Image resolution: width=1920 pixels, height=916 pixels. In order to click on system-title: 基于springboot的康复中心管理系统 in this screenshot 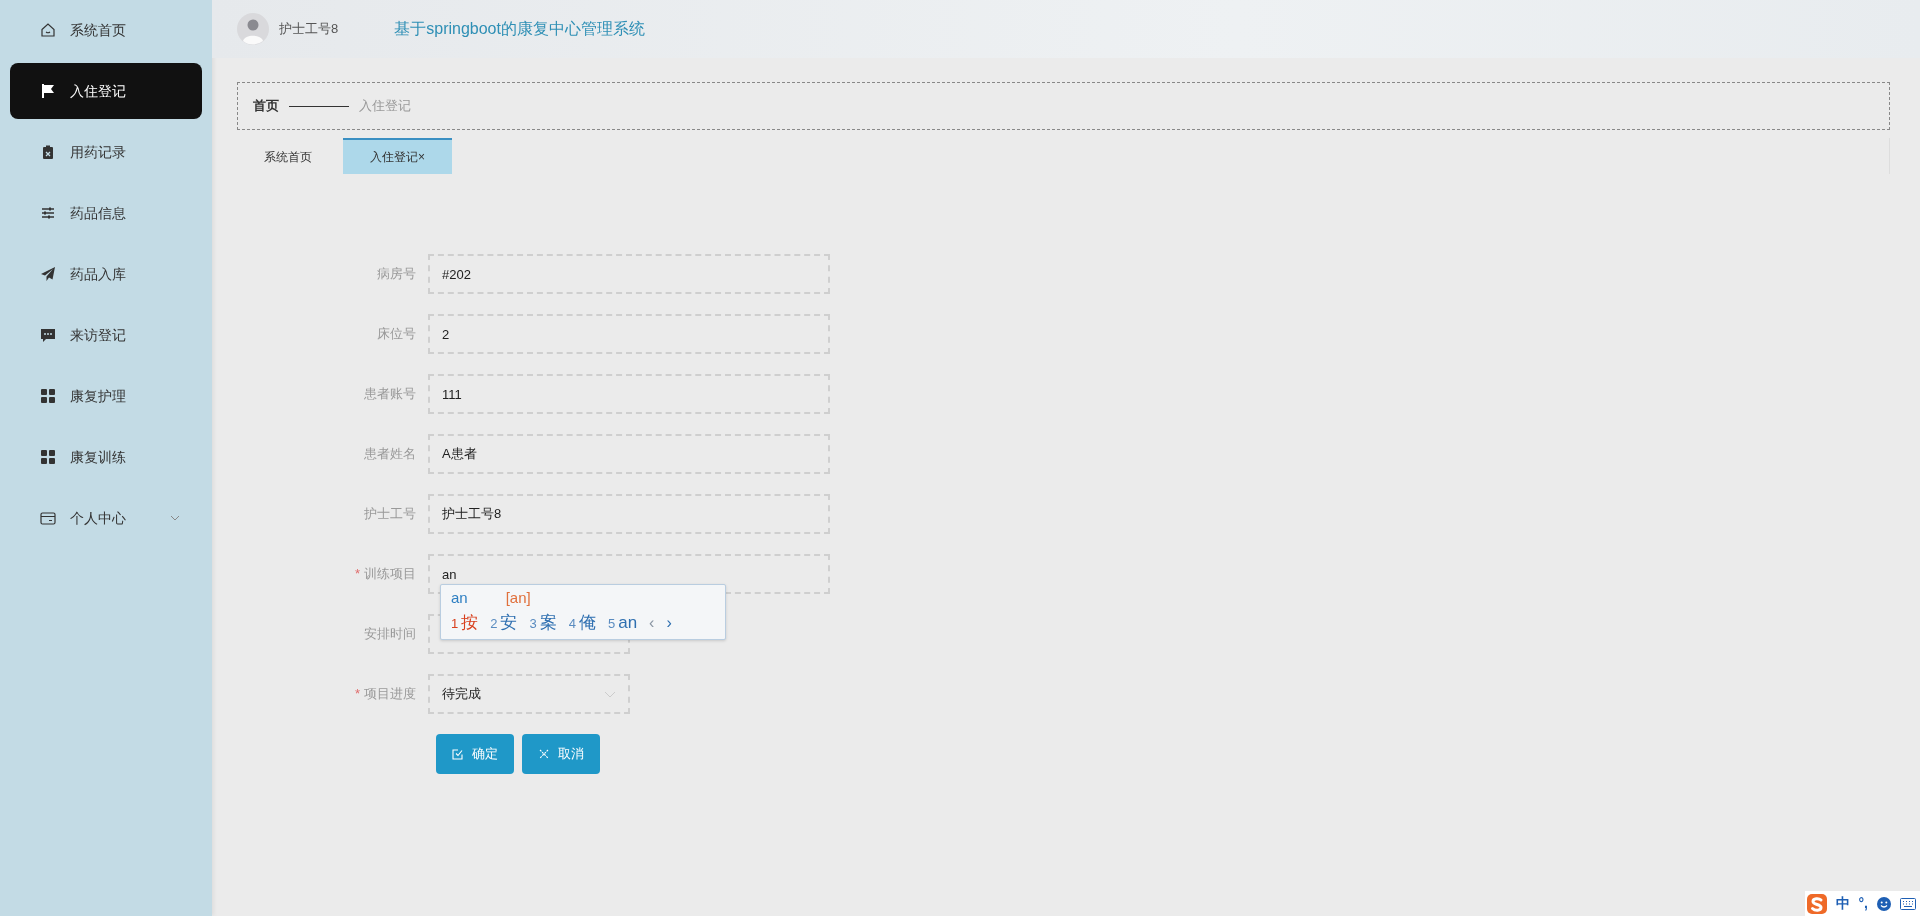, I will do `click(519, 29)`.